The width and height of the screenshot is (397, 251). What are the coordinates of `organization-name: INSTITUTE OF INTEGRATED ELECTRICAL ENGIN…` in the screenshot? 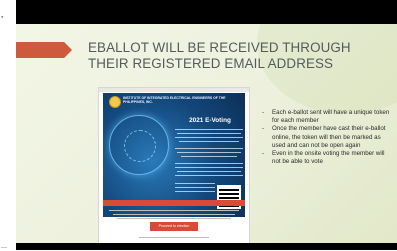 It's located at (174, 100).